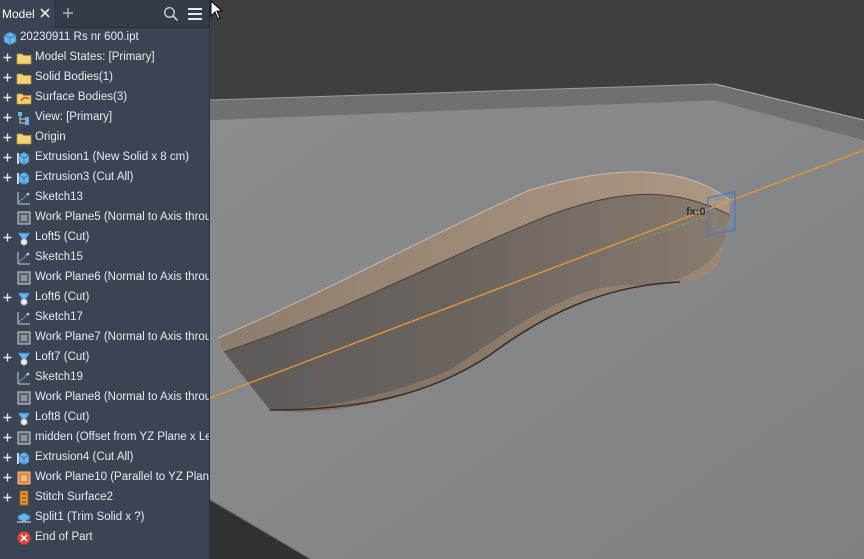  What do you see at coordinates (104, 318) in the screenshot?
I see `tree-item: Sketch17` at bounding box center [104, 318].